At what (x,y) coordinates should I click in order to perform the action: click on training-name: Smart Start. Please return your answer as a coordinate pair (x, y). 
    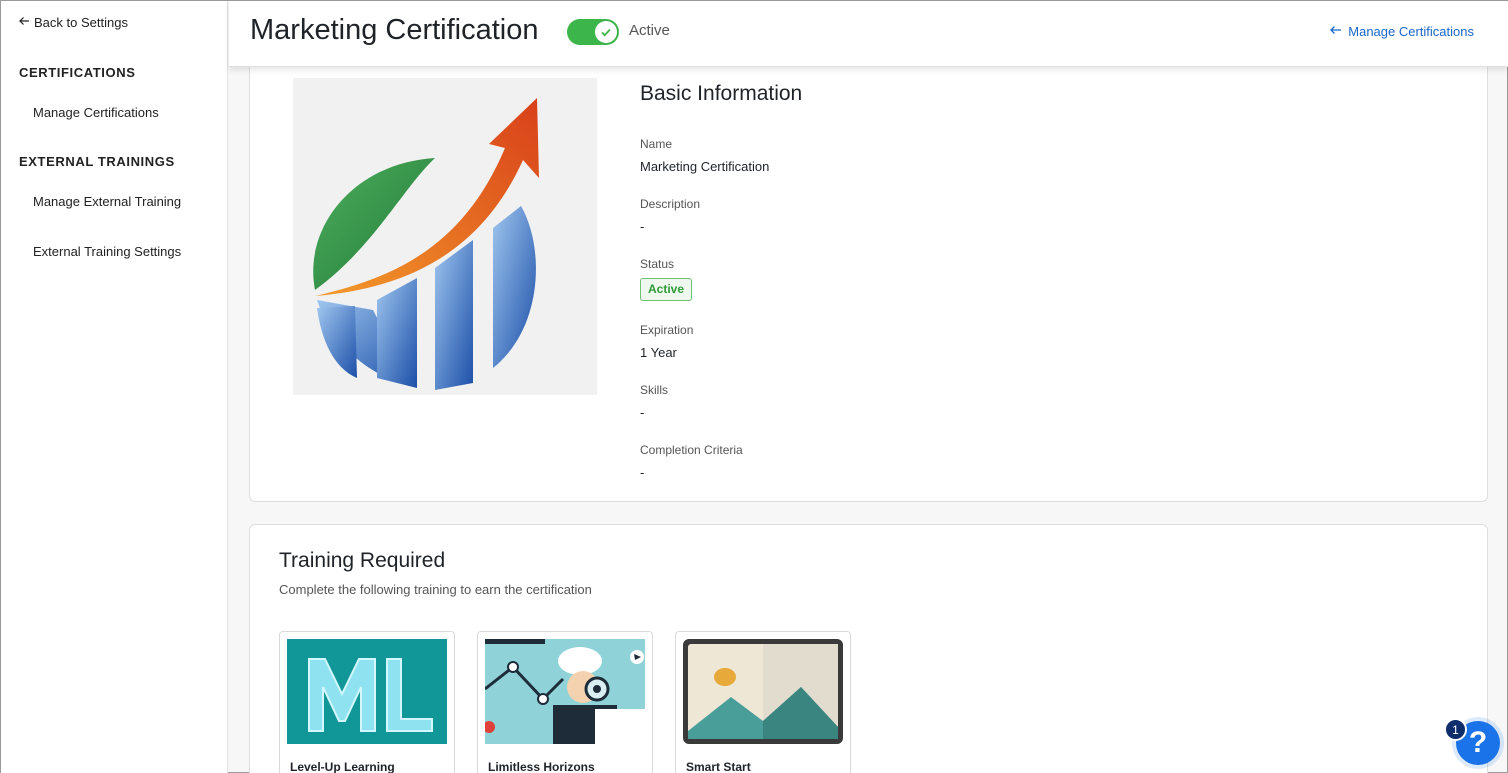
    Looking at the image, I should click on (718, 766).